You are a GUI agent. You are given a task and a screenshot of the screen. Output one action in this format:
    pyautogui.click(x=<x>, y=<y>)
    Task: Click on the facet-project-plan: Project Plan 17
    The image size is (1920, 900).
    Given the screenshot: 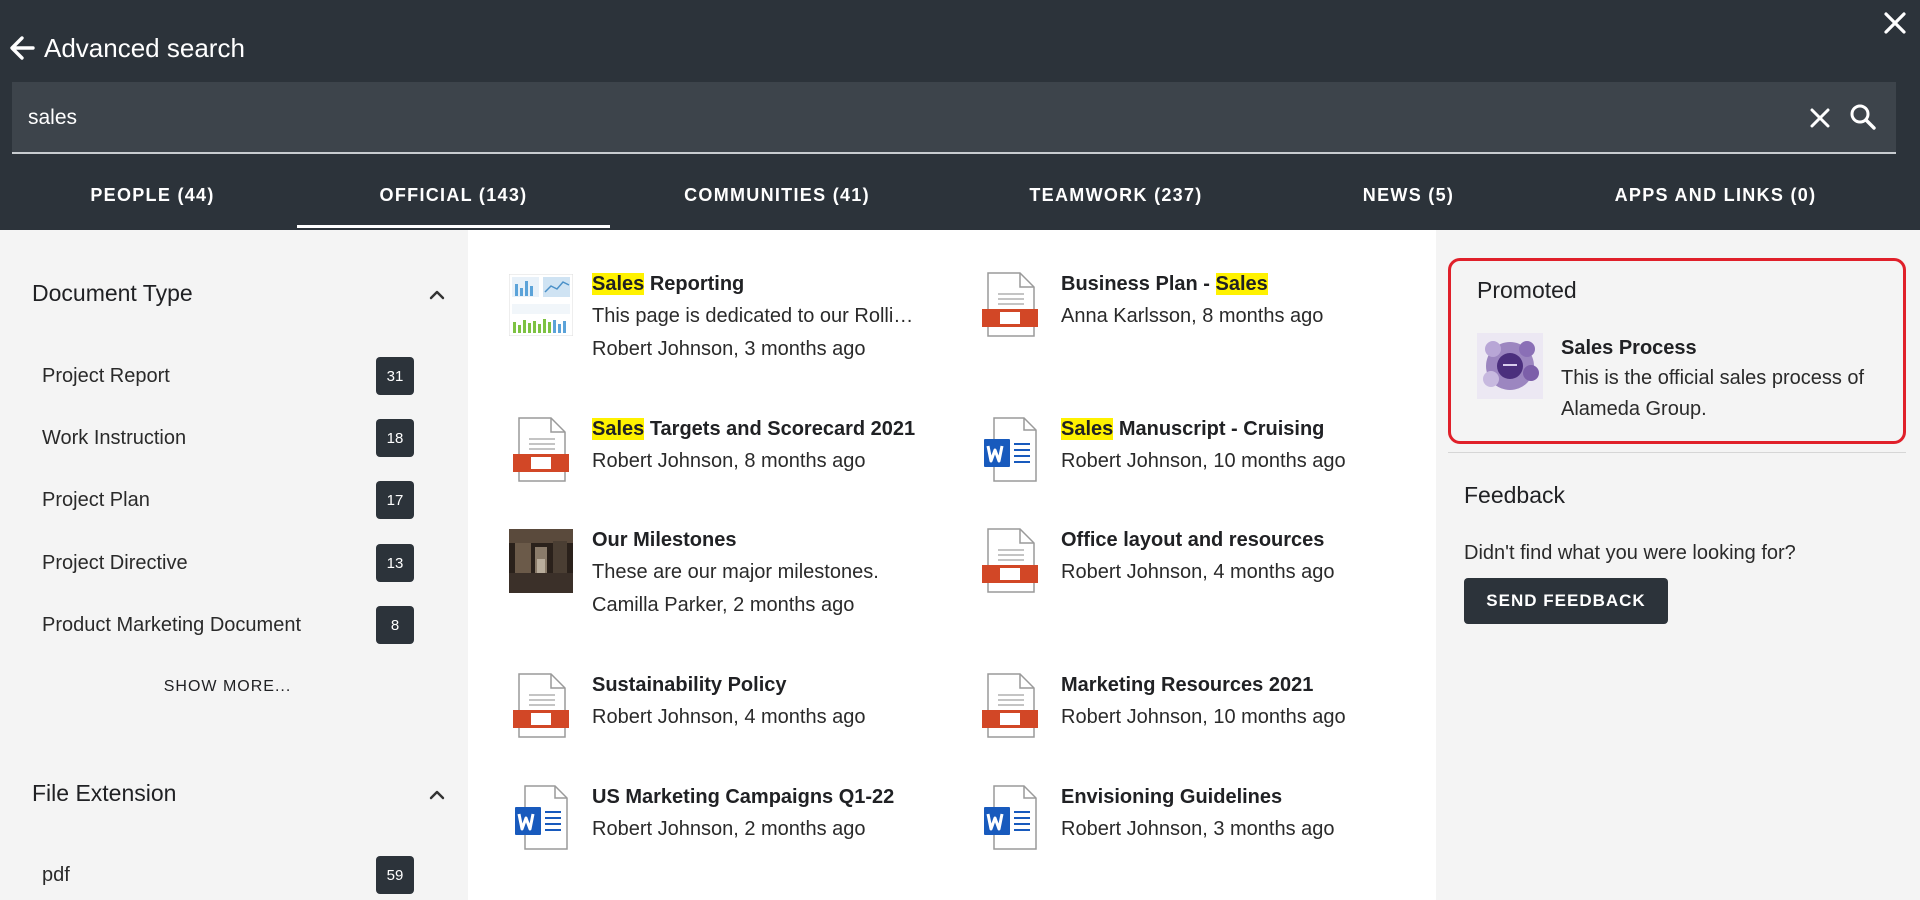 What is the action you would take?
    pyautogui.click(x=228, y=500)
    